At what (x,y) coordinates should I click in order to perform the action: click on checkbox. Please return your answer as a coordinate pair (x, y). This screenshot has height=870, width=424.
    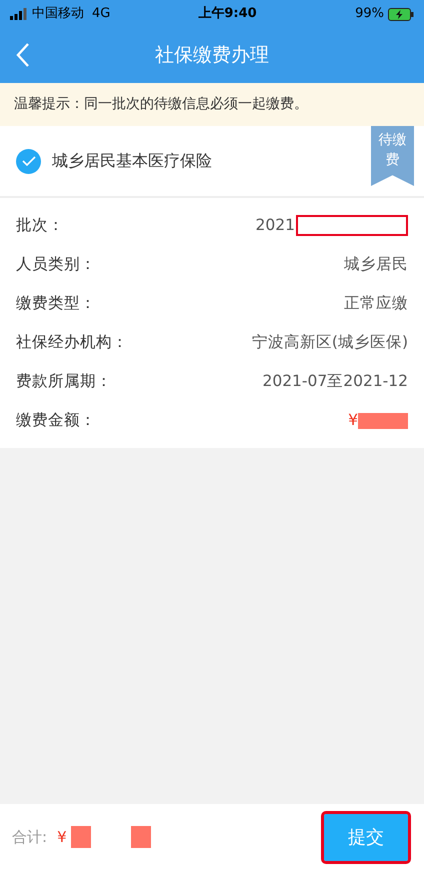
    Looking at the image, I should click on (28, 161).